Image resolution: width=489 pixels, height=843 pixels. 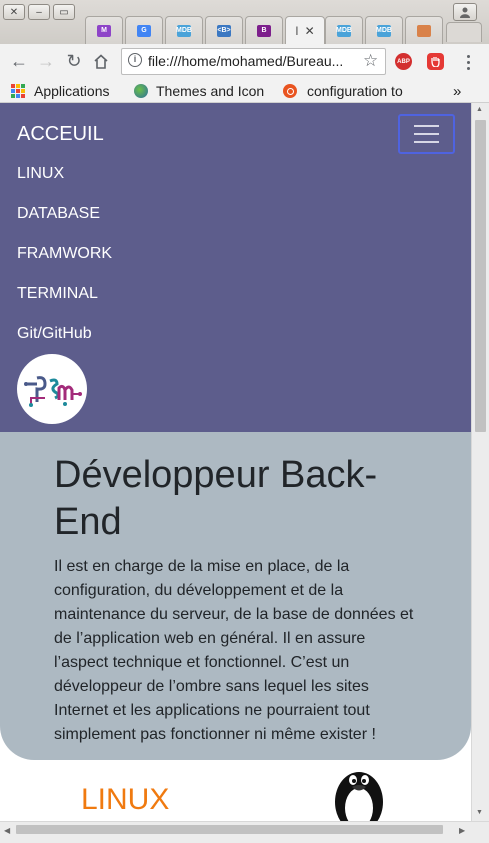 I want to click on tux-penguin-image, so click(x=359, y=792).